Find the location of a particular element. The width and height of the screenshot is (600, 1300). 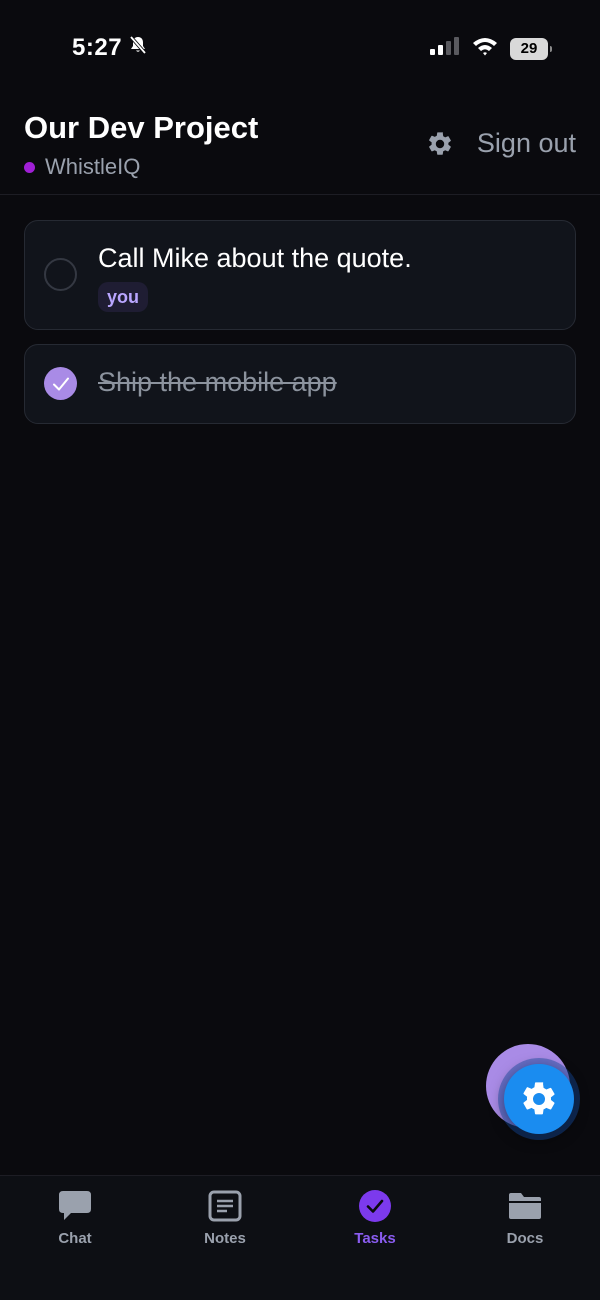

tab-label: Tasks is located at coordinates (375, 1238).